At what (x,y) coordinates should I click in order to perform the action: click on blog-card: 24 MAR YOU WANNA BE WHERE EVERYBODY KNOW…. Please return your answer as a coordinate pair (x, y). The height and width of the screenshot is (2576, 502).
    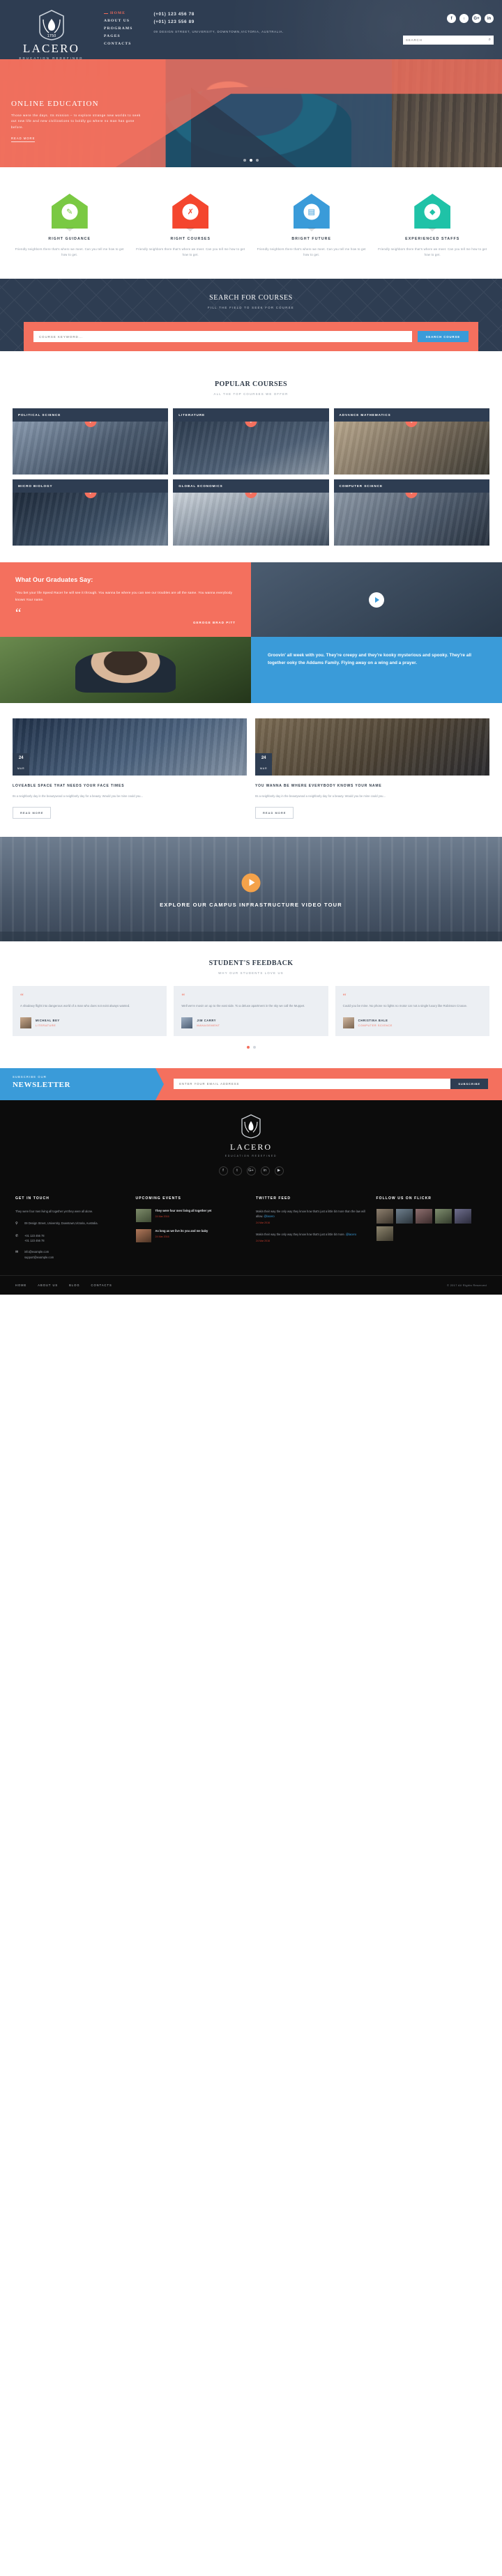
    Looking at the image, I should click on (372, 768).